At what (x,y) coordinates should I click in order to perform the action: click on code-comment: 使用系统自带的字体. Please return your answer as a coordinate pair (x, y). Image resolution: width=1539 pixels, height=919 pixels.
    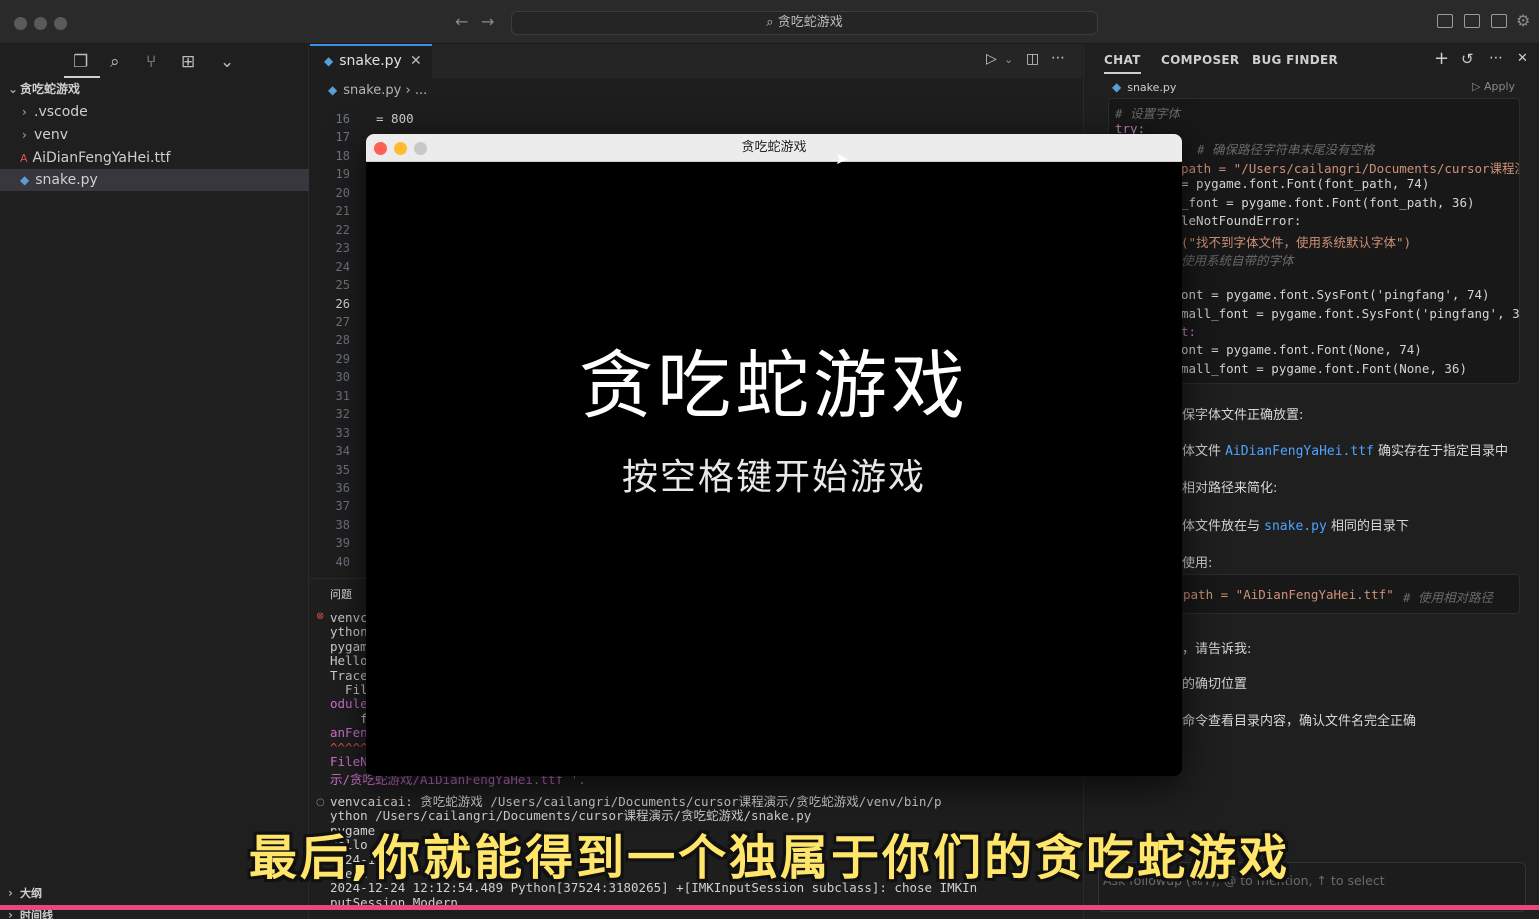
    Looking at the image, I should click on (1237, 260).